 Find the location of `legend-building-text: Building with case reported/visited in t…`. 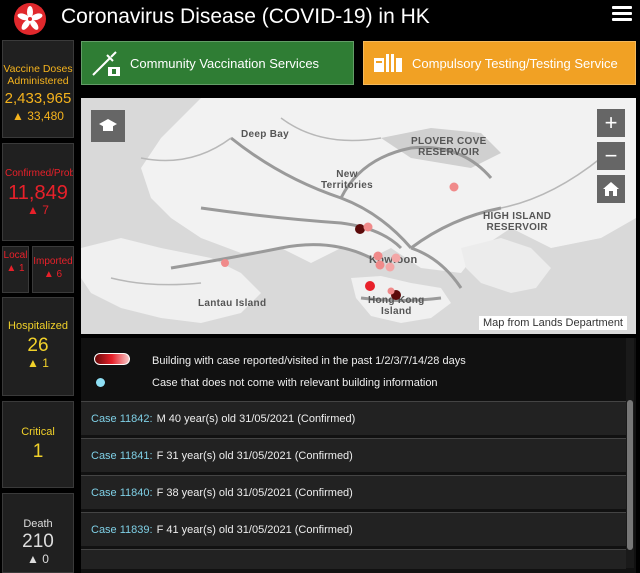

legend-building-text: Building with case reported/visited in t… is located at coordinates (309, 361).